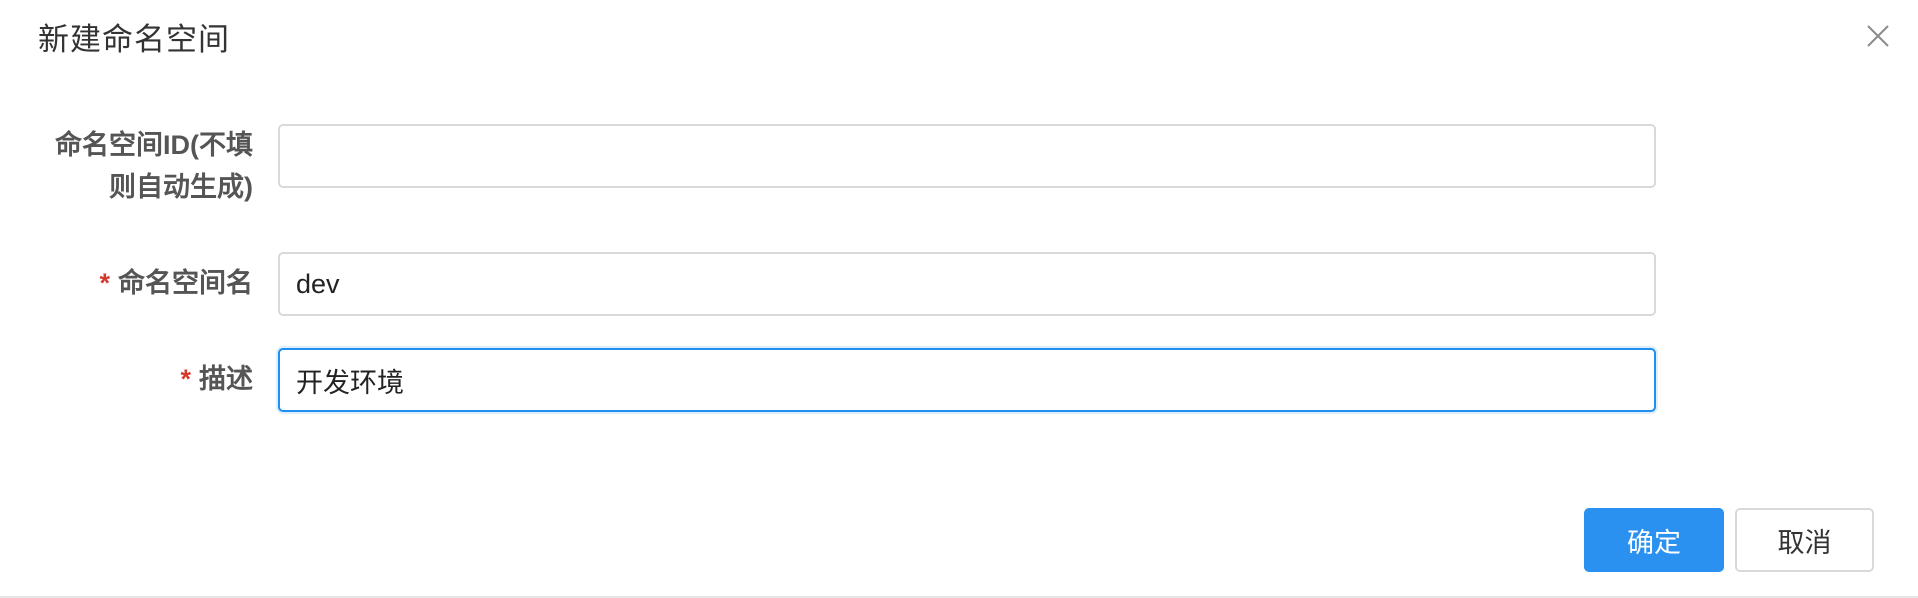  What do you see at coordinates (967, 284) in the screenshot?
I see `namespace-name-input` at bounding box center [967, 284].